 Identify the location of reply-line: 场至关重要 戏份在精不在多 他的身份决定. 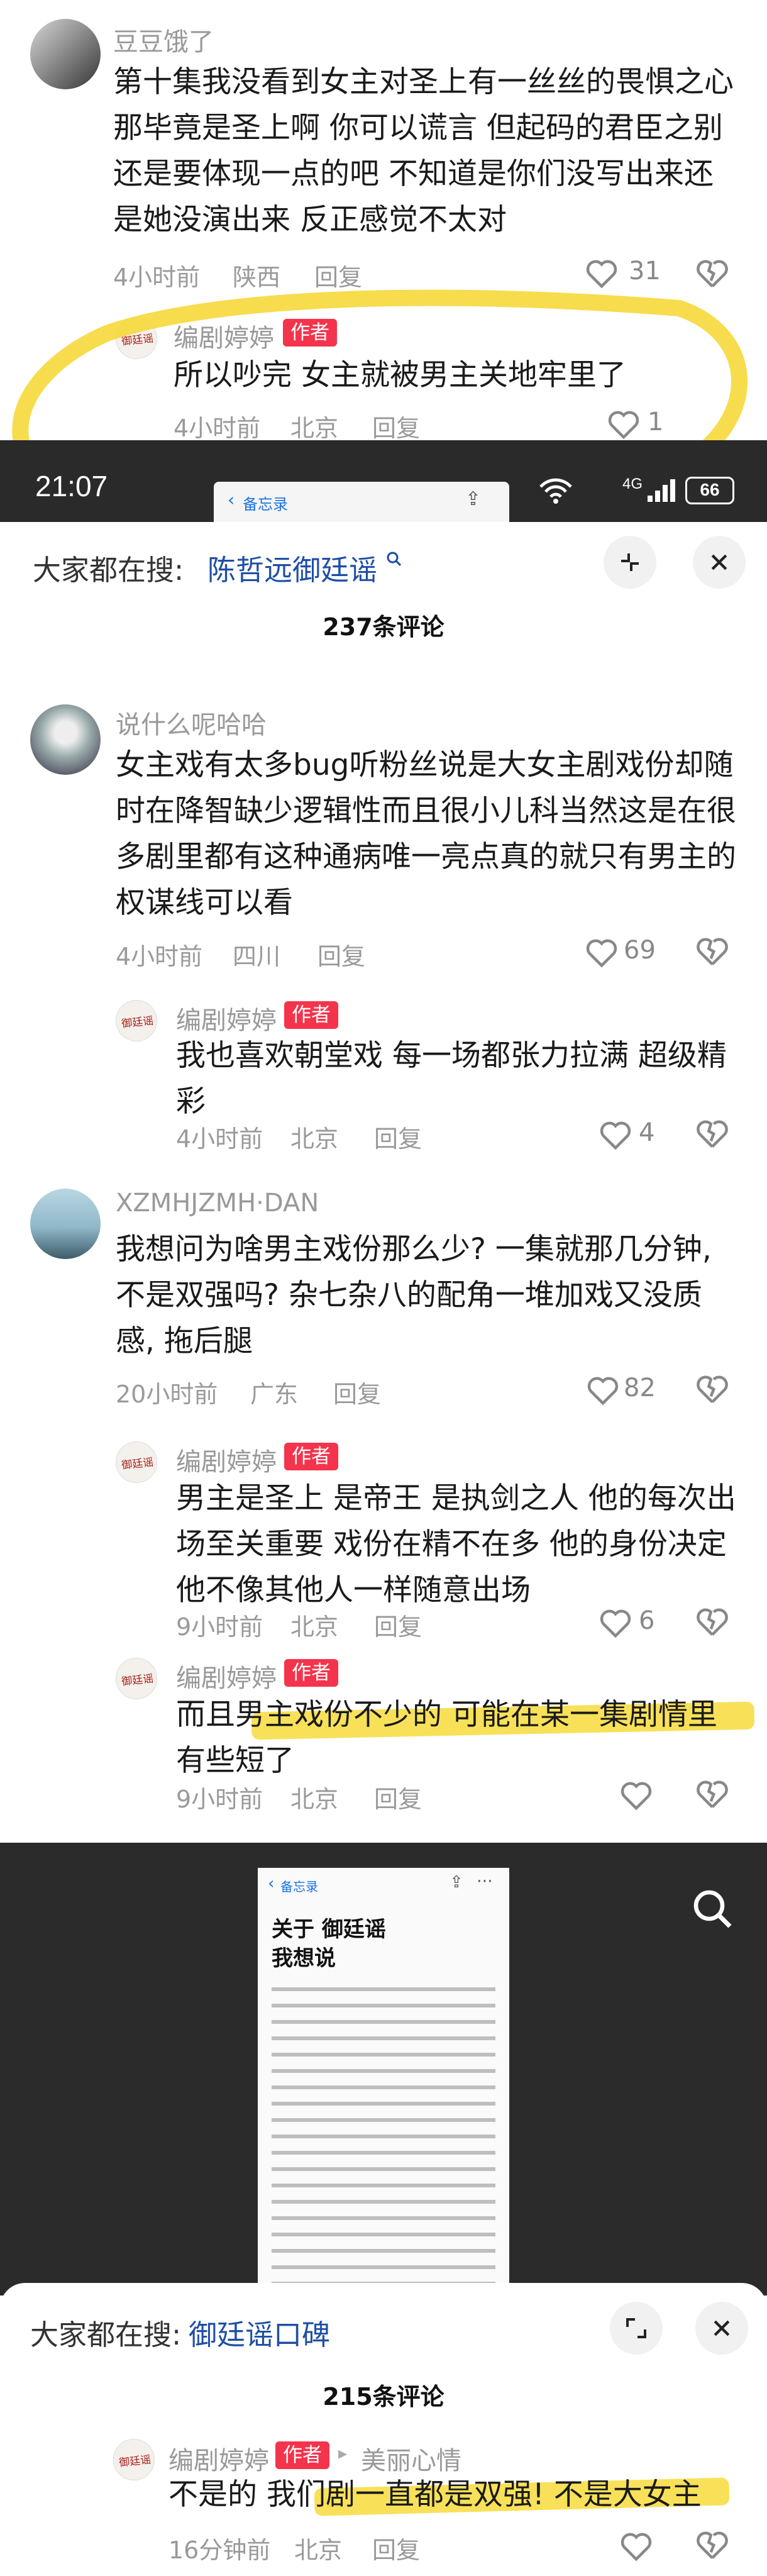
(451, 1544).